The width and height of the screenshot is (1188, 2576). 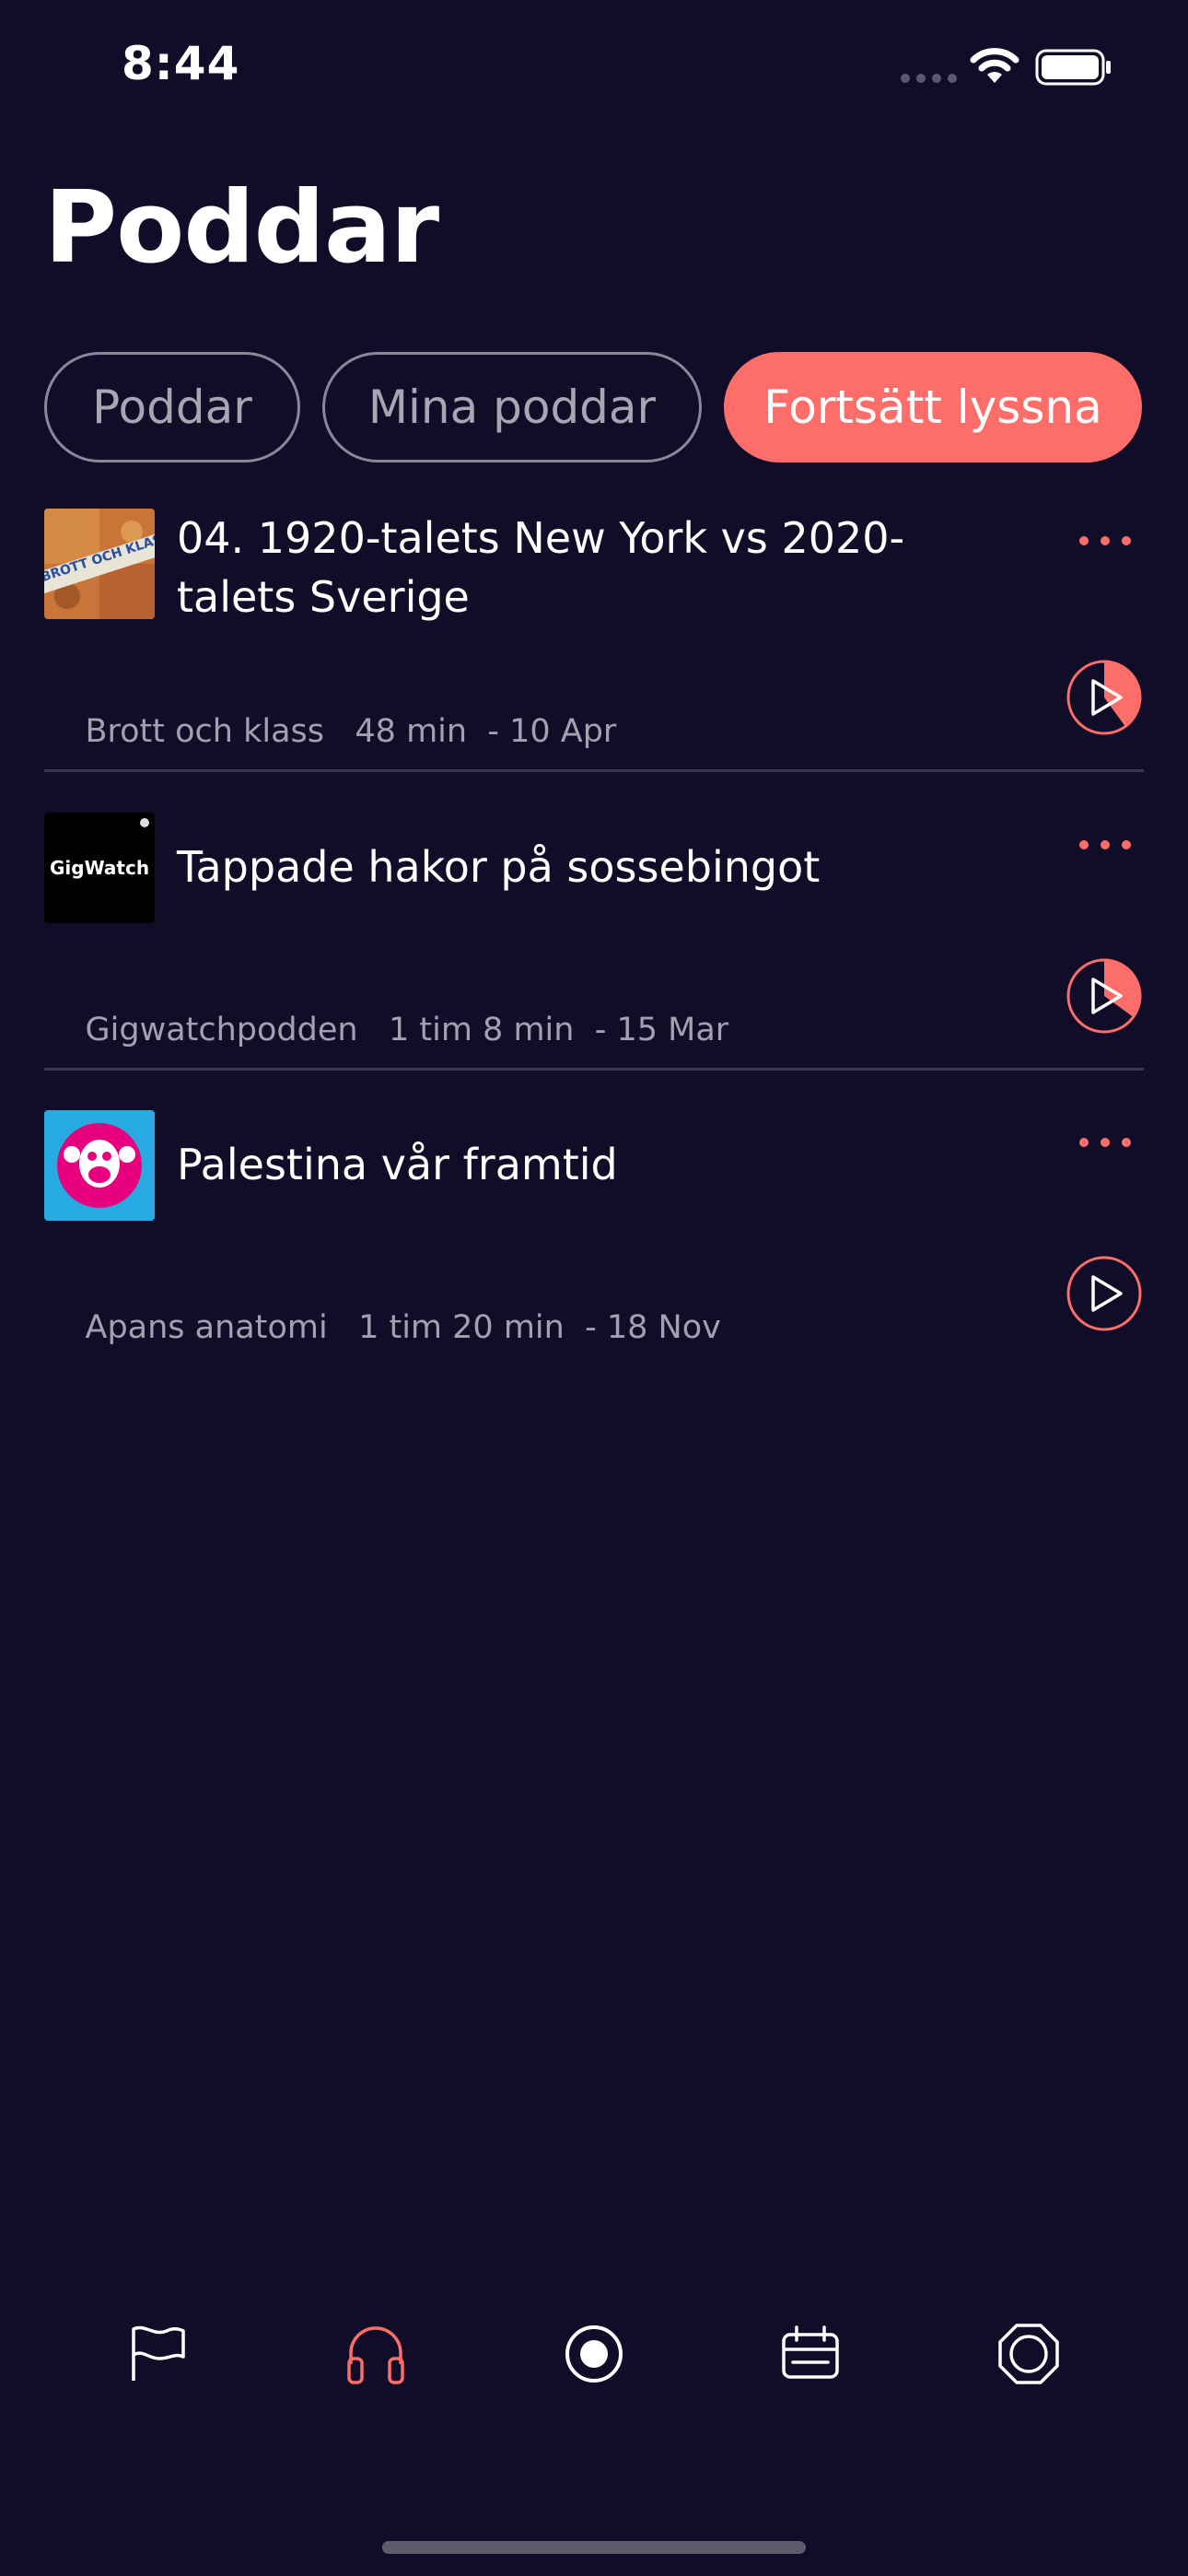 I want to click on tab-bar, so click(x=594, y=2368).